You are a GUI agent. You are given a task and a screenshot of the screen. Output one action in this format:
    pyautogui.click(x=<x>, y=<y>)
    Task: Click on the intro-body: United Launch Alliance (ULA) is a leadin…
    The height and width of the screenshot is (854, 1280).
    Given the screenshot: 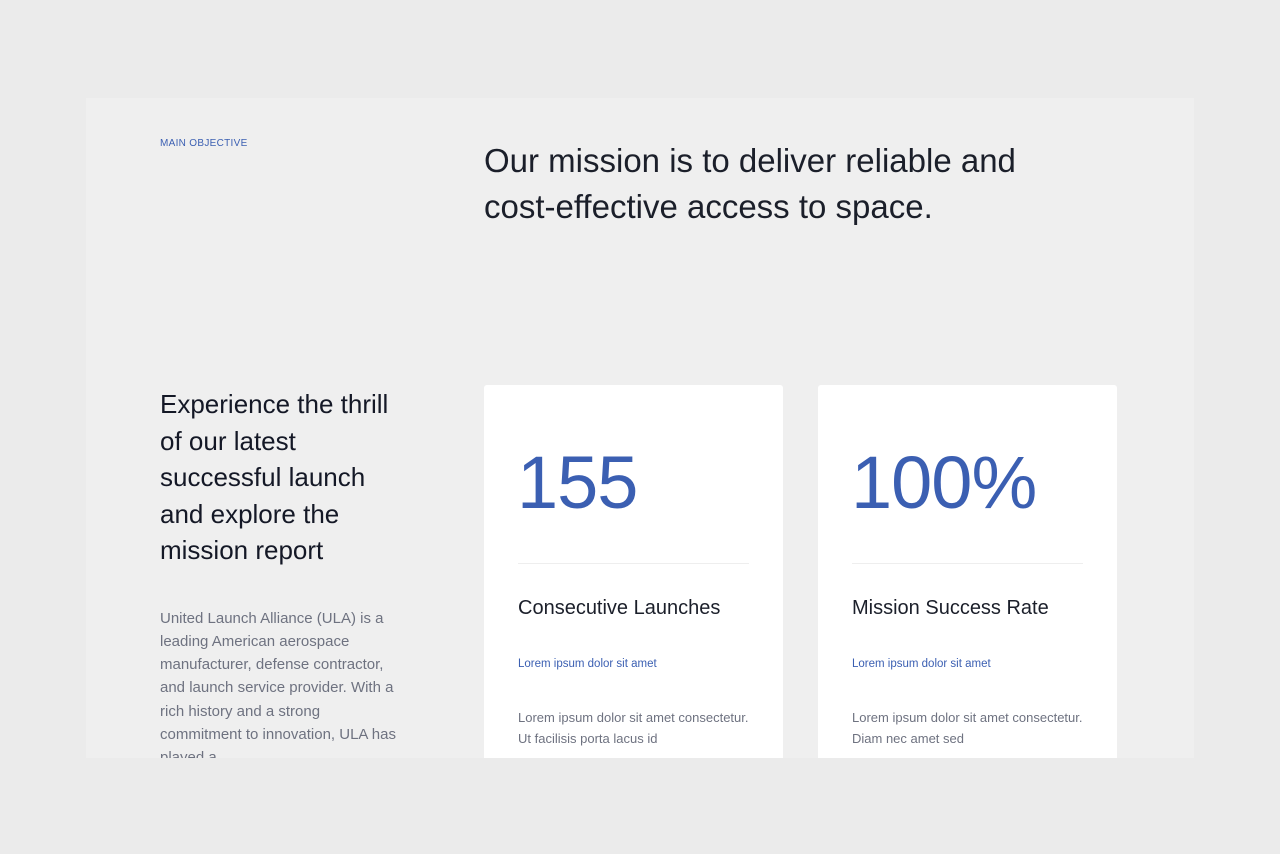 What is the action you would take?
    pyautogui.click(x=278, y=684)
    